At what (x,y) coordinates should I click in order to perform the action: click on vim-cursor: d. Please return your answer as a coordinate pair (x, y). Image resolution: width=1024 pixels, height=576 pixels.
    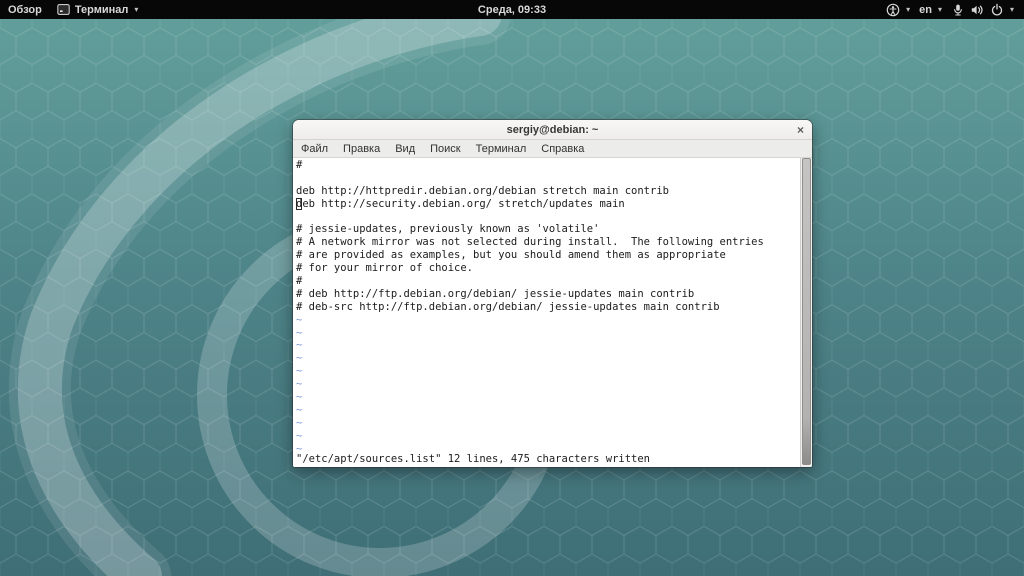
    Looking at the image, I should click on (299, 203).